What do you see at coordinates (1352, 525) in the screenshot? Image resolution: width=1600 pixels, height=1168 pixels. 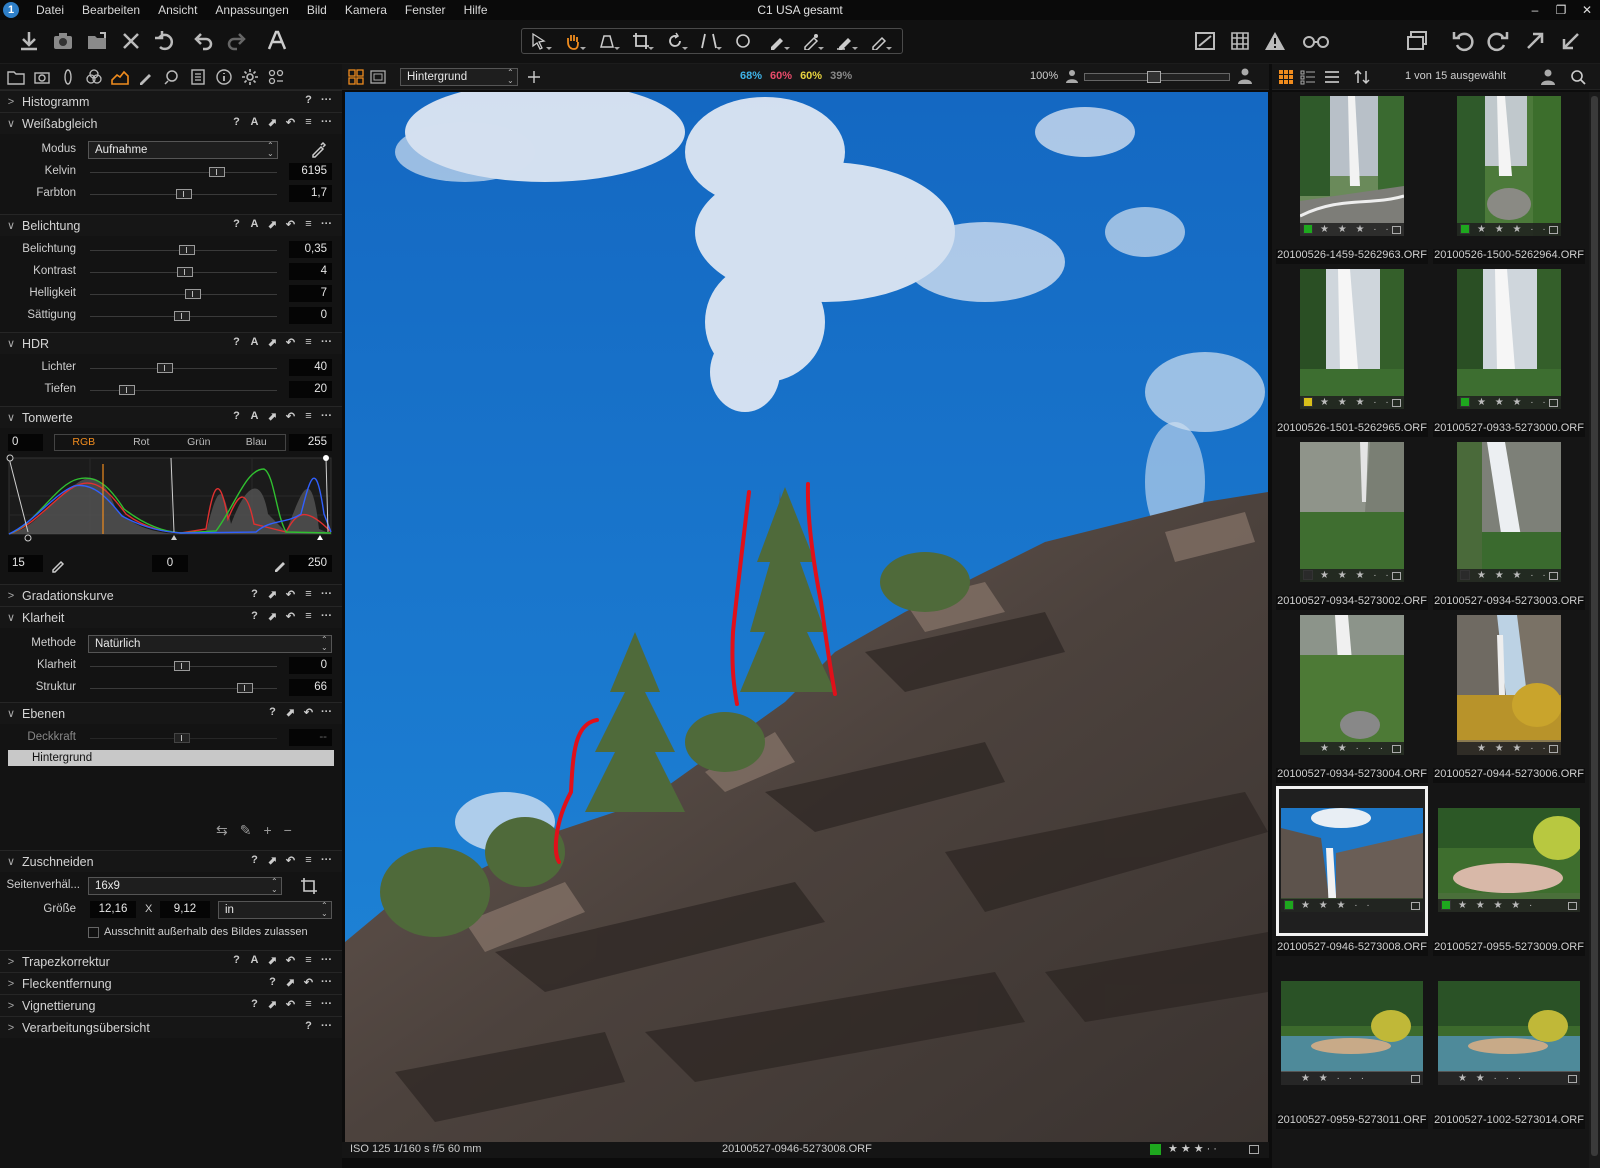 I see `thumbnail: ★ ★ ★ · · 20100527-0934-5273002.ORF` at bounding box center [1352, 525].